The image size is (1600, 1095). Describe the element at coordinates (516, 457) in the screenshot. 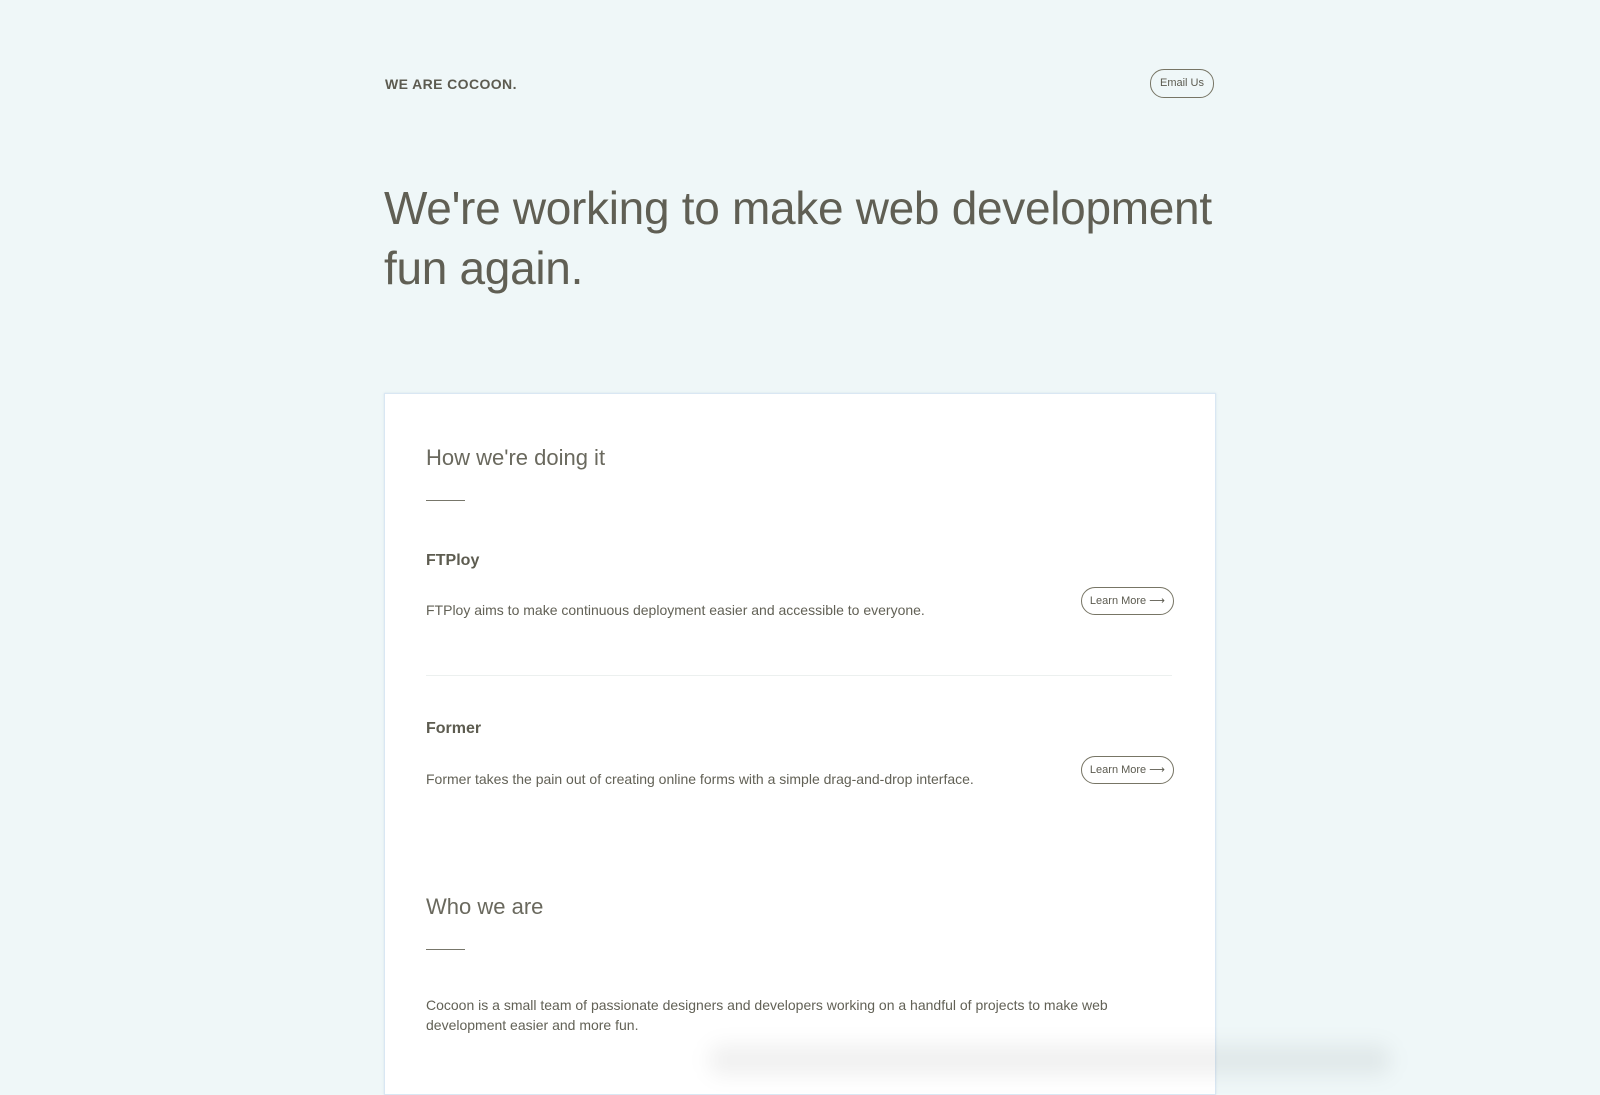

I see `how-section-title: How we're doing it` at that location.